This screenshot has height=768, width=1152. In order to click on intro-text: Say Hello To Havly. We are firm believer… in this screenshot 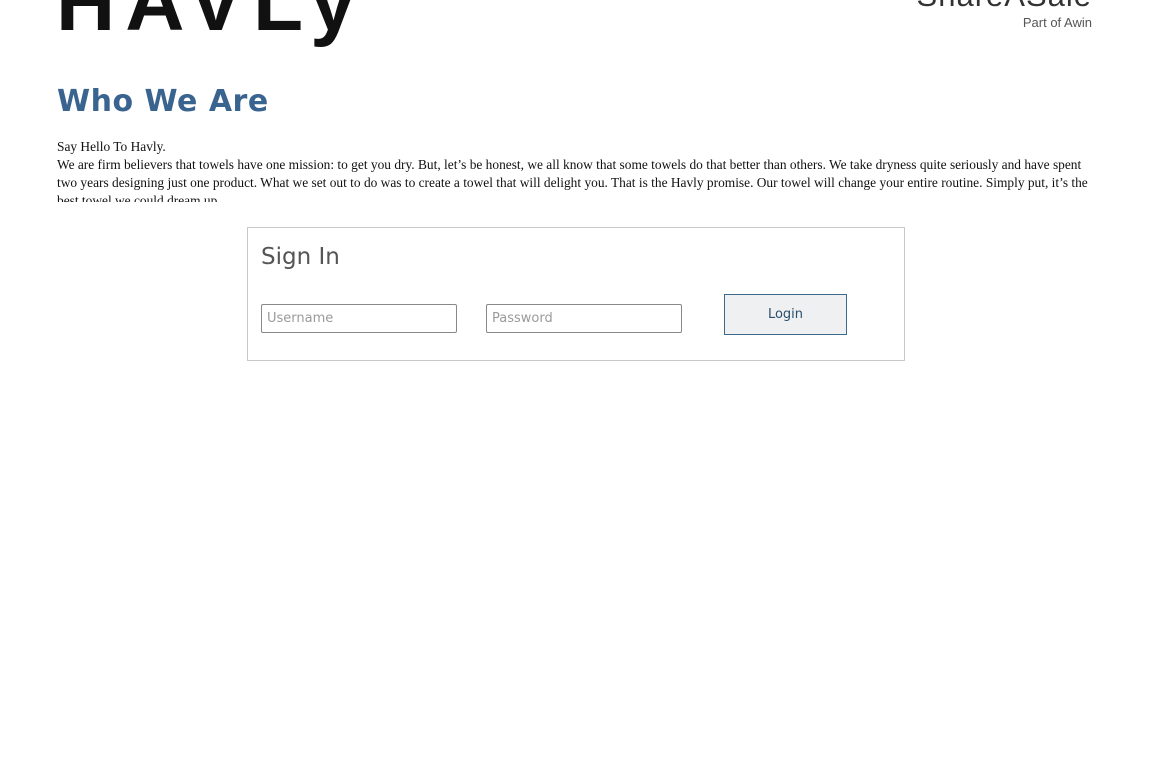, I will do `click(577, 170)`.